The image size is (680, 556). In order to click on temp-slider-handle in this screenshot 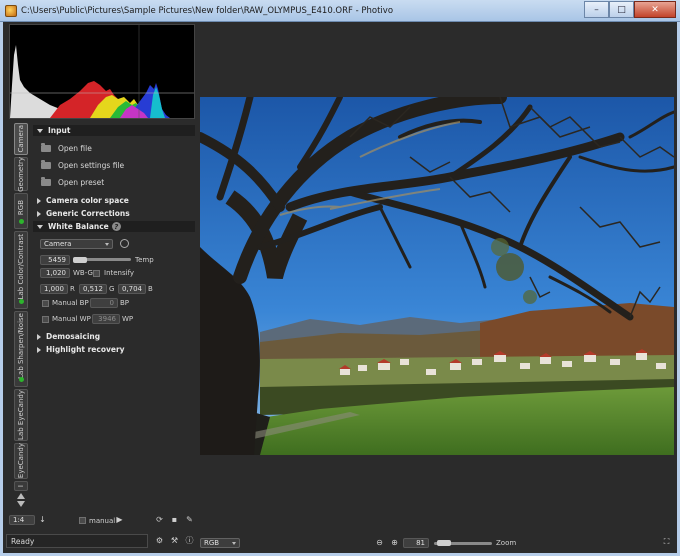, I will do `click(80, 259)`.